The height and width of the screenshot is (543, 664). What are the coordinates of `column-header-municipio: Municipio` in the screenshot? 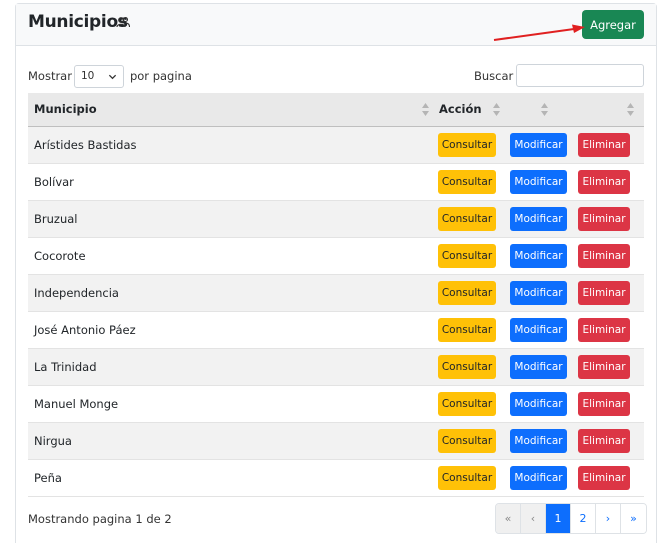 It's located at (230, 110).